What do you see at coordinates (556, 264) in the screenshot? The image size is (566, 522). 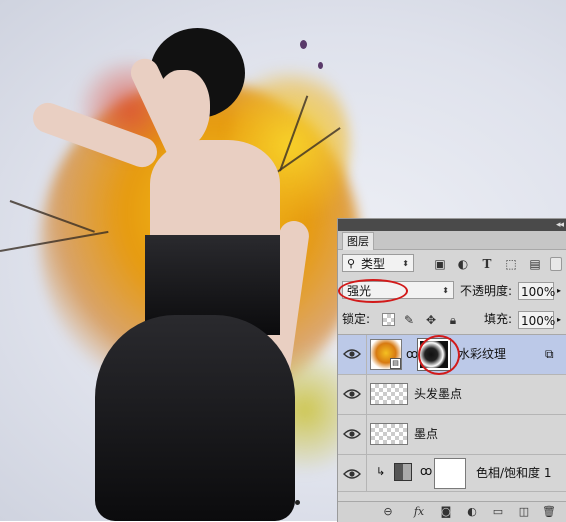 I see `filter-toggle-icon` at bounding box center [556, 264].